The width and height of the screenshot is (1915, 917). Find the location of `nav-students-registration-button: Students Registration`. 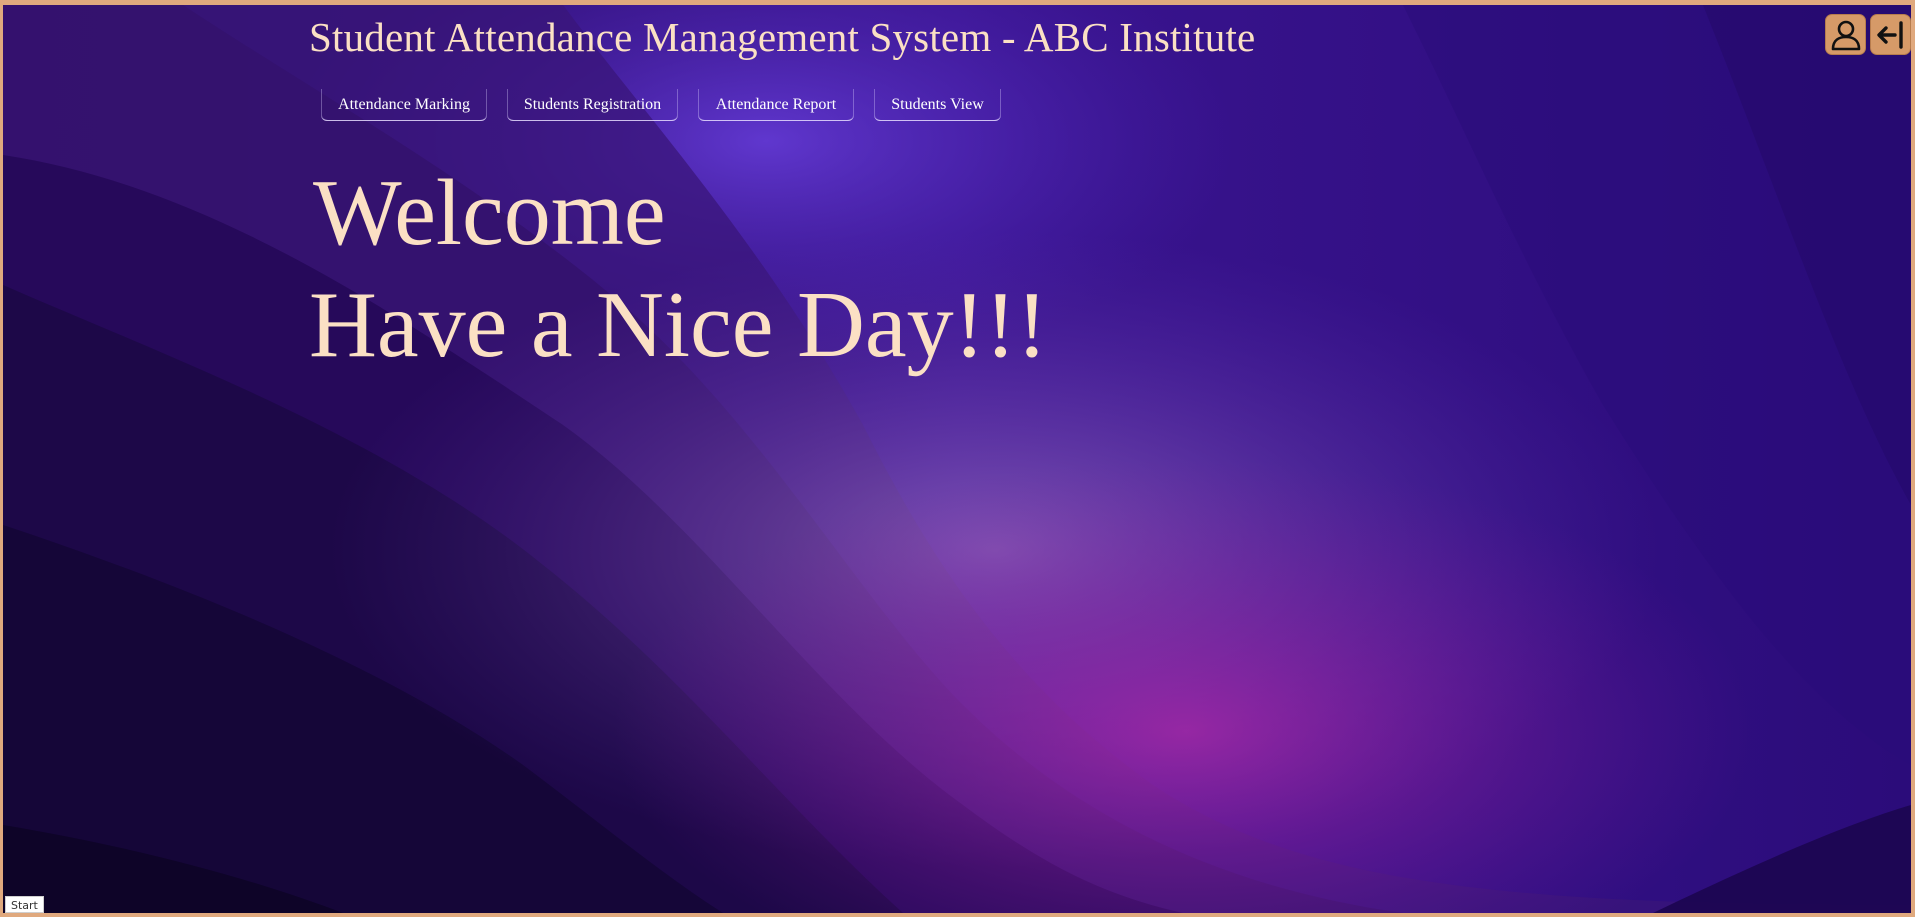

nav-students-registration-button: Students Registration is located at coordinates (592, 105).